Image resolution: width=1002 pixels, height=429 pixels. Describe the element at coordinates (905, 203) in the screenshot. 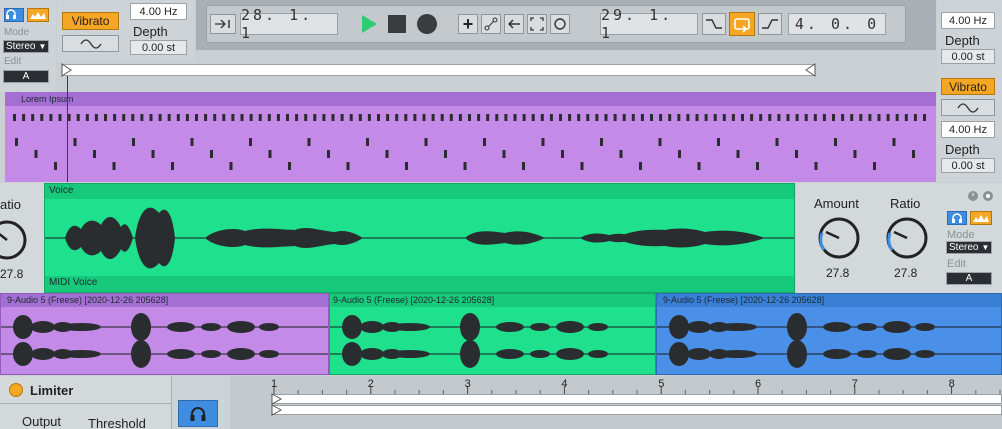

I see `ratio-label: Ratio` at that location.